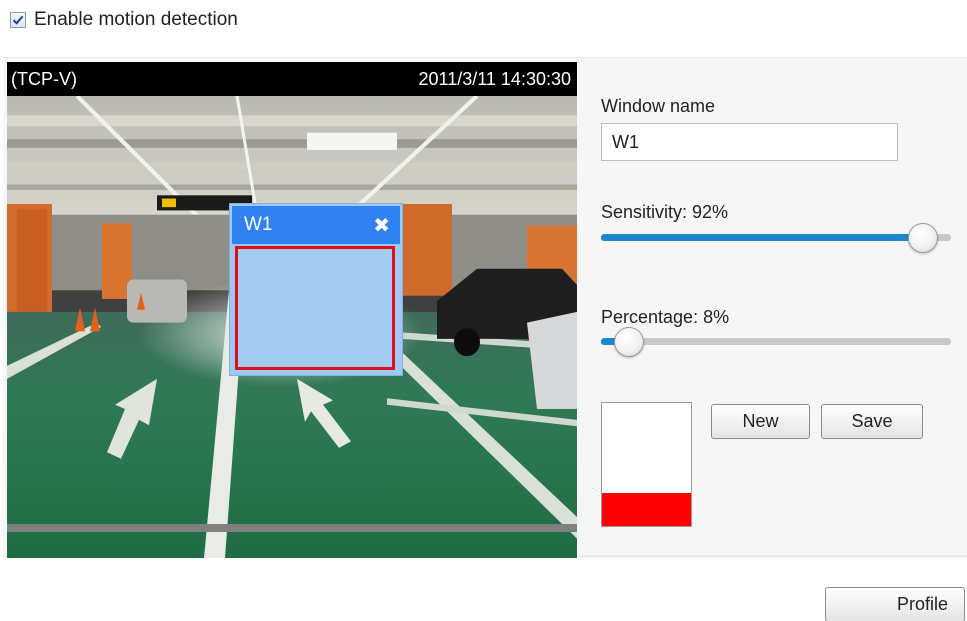  What do you see at coordinates (923, 238) in the screenshot?
I see `sensitivity-handle` at bounding box center [923, 238].